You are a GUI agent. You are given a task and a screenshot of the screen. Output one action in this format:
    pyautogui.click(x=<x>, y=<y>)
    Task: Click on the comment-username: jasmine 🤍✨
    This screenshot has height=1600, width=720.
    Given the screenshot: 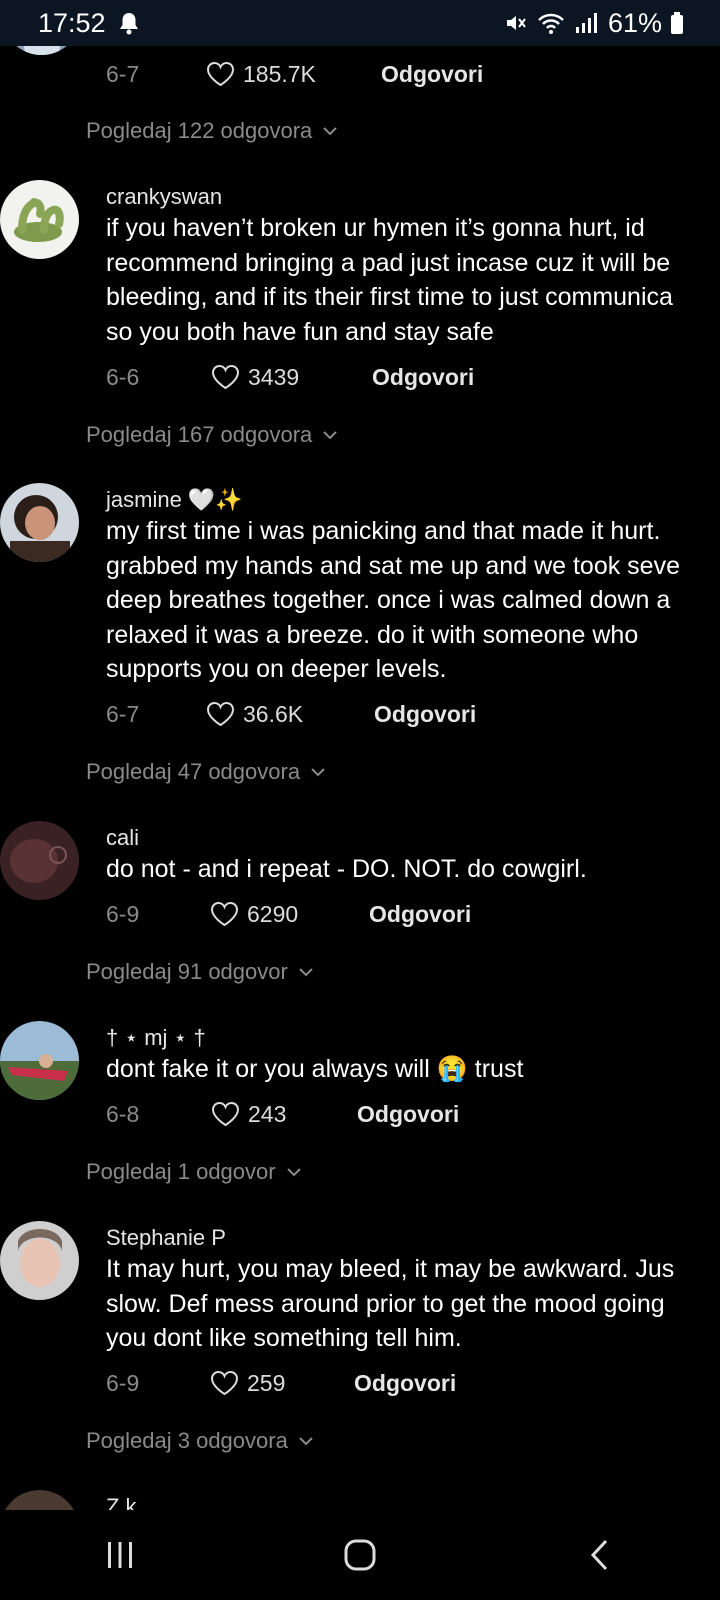 What is the action you would take?
    pyautogui.click(x=174, y=500)
    